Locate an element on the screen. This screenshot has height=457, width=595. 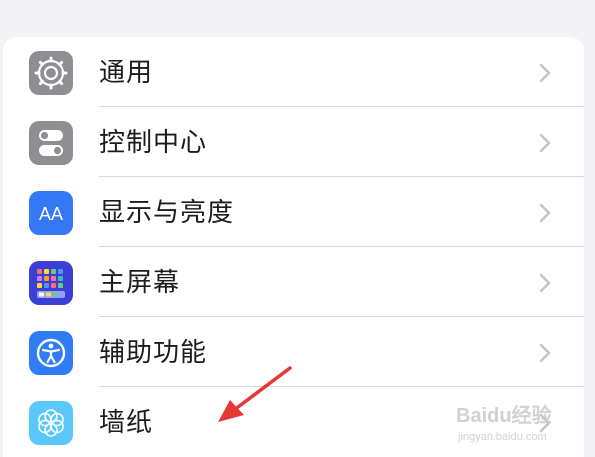
control-center-icon is located at coordinates (51, 143).